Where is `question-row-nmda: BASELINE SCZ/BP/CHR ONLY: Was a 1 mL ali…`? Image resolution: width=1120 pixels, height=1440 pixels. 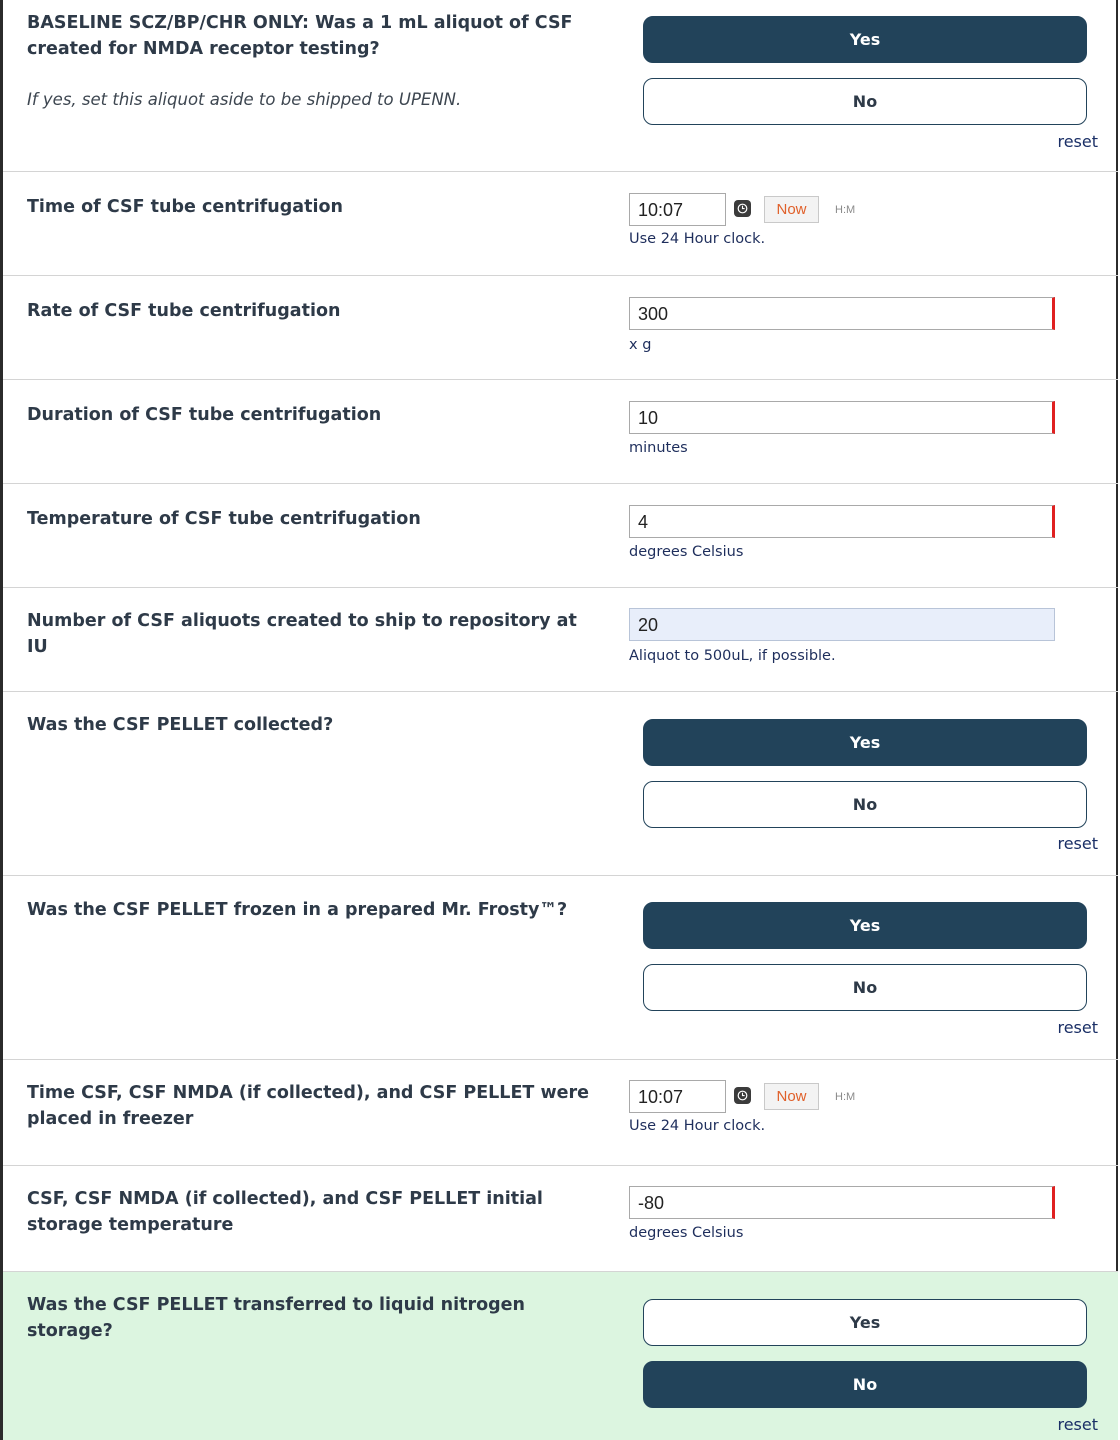
question-row-nmda: BASELINE SCZ/BP/CHR ONLY: Was a 1 mL ali… is located at coordinates (560, 86).